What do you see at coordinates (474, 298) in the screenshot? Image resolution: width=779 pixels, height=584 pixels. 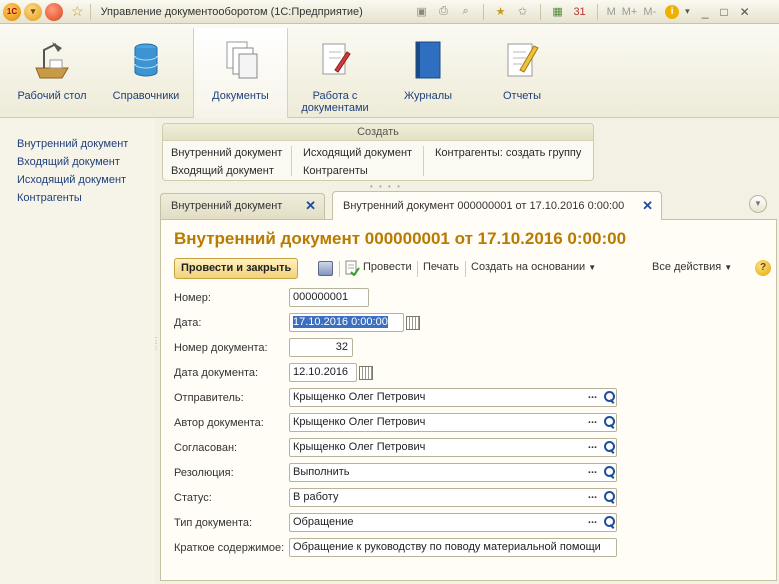 I see `number-row: Номер: 000000001` at bounding box center [474, 298].